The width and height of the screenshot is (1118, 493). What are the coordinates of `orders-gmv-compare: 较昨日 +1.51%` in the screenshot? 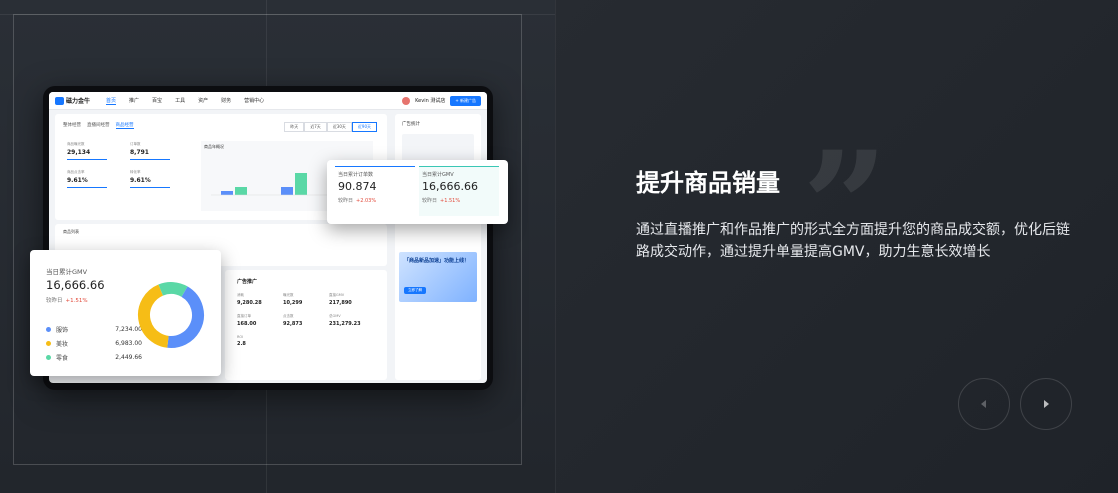 It's located at (459, 200).